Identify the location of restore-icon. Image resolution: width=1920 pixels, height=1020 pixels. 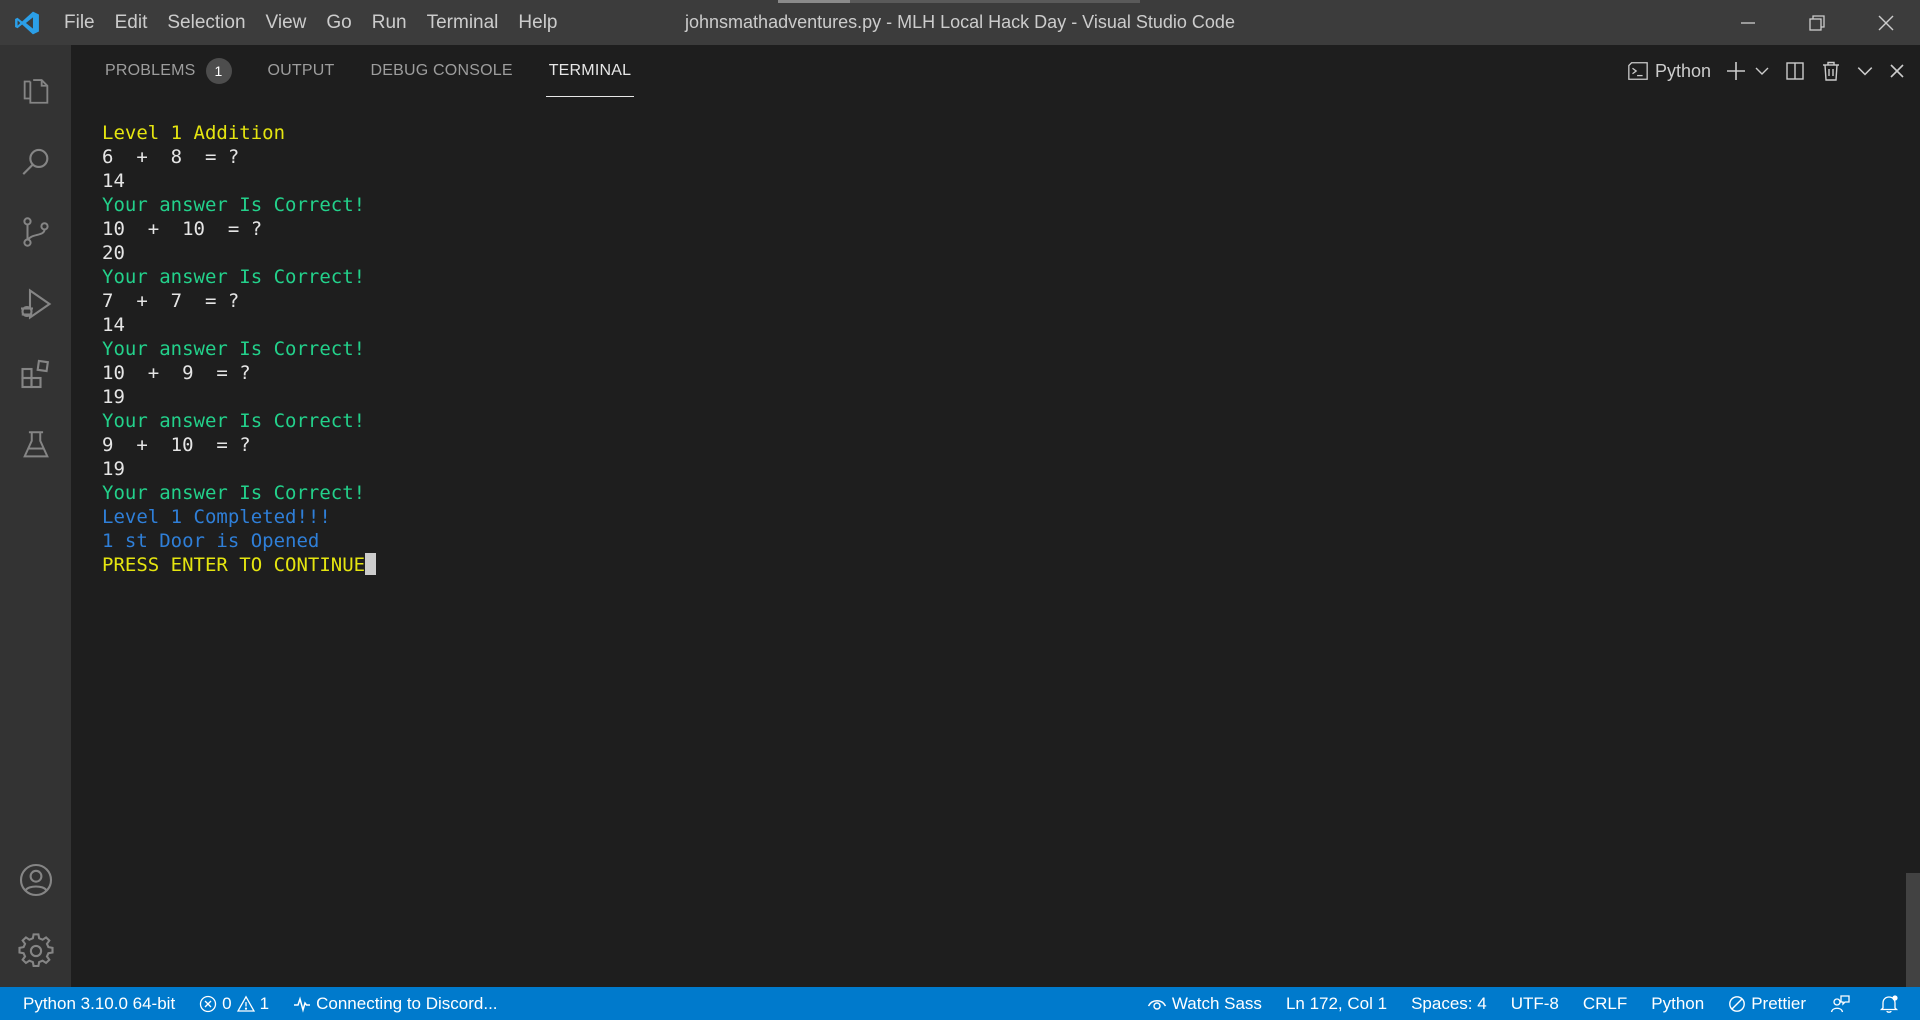
(1816, 22).